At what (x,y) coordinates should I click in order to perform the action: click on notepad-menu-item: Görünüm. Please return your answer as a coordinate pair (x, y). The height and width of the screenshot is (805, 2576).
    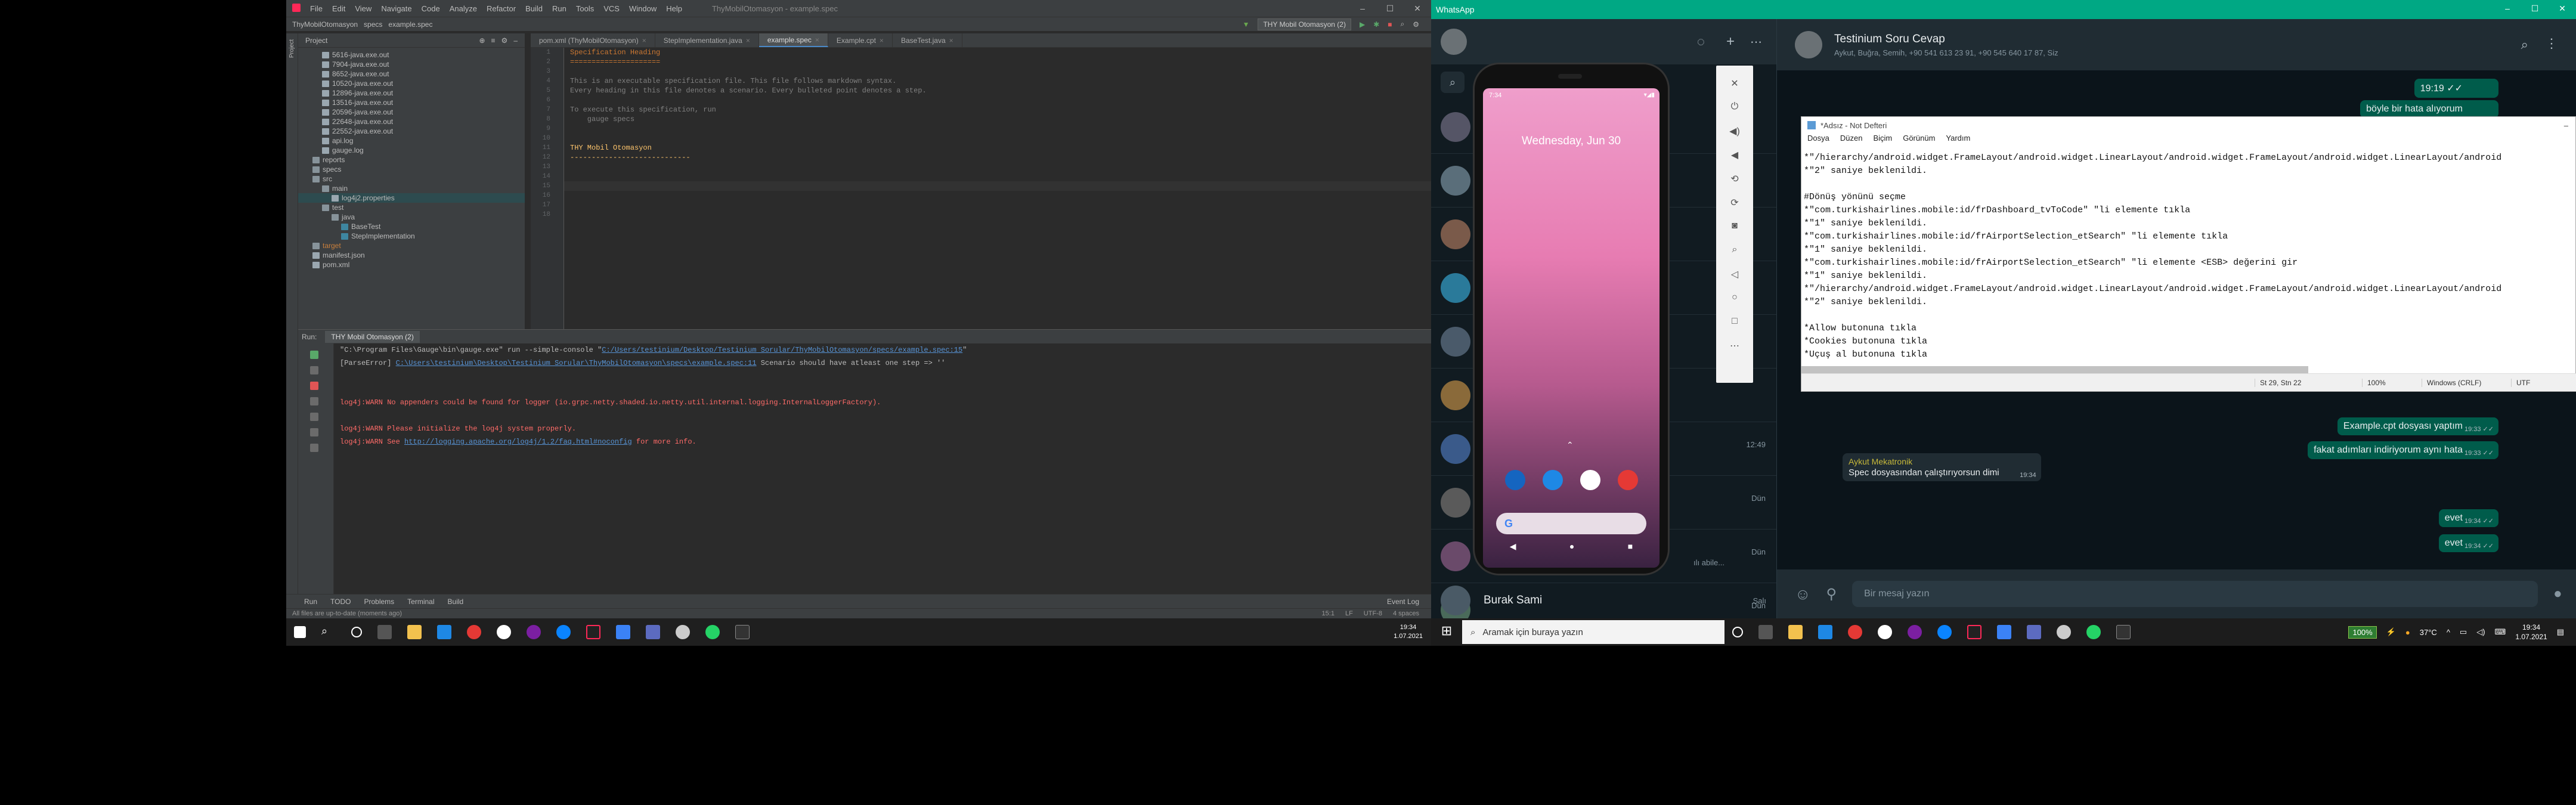
    Looking at the image, I should click on (1919, 140).